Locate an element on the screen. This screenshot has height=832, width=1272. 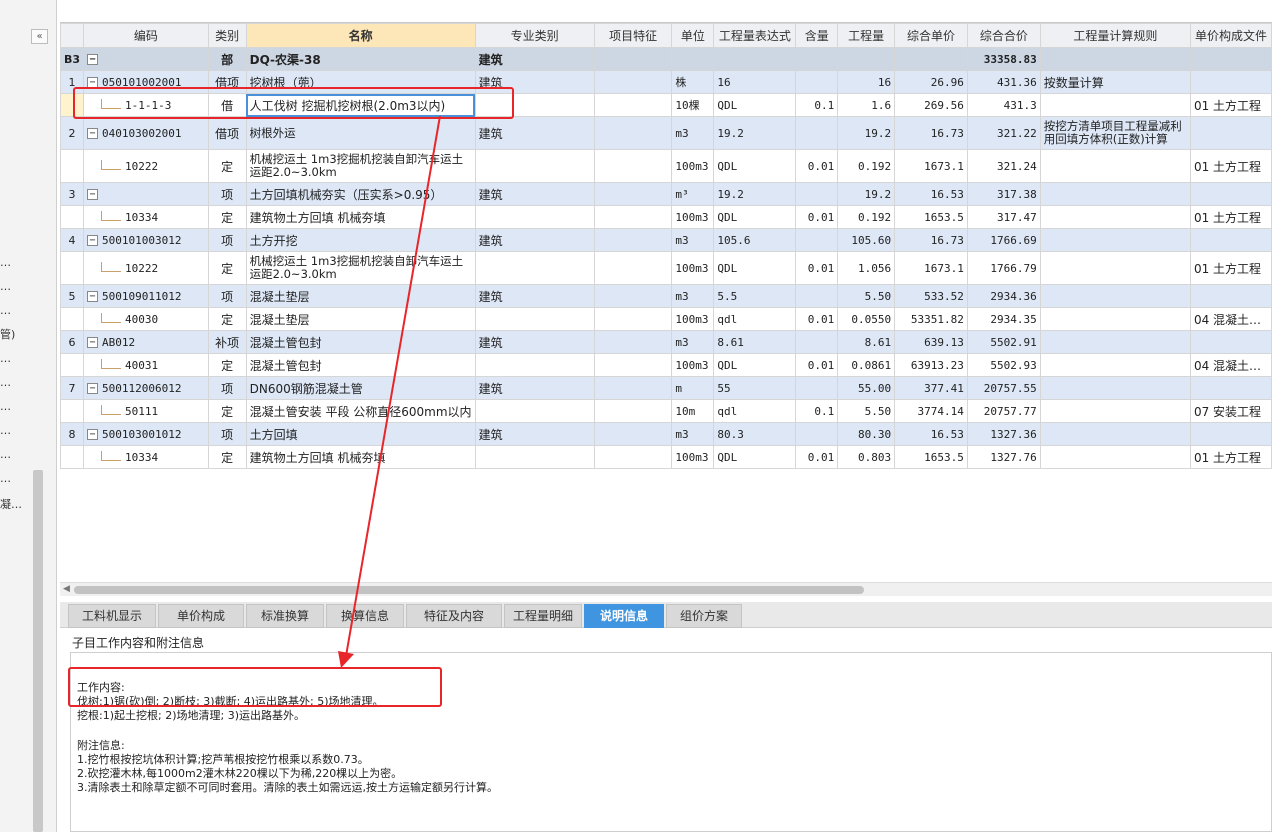
cell-qty: 19.2 is located at coordinates (866, 194).